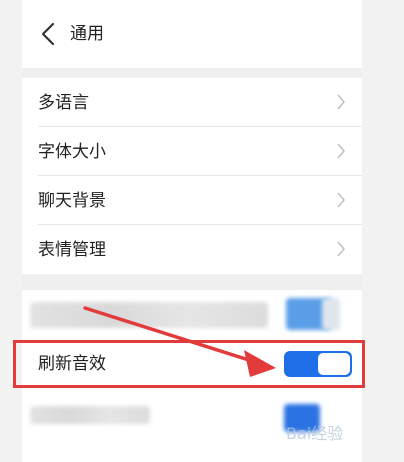  What do you see at coordinates (72, 250) in the screenshot?
I see `setting-label: 表情管理` at bounding box center [72, 250].